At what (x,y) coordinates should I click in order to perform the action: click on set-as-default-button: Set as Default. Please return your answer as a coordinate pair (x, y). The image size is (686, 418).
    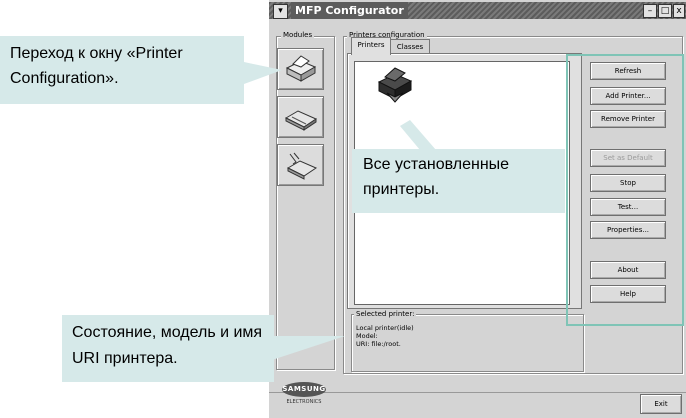
    Looking at the image, I should click on (628, 158).